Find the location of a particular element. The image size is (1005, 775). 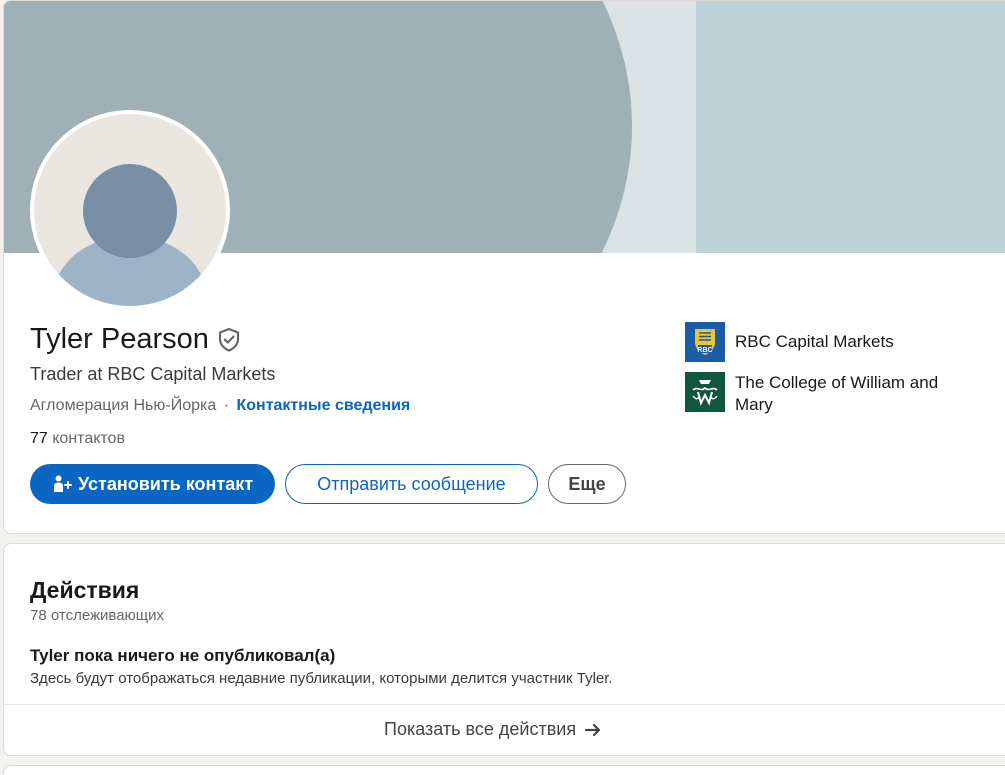

profile-name-row: Tyler Pearson is located at coordinates (135, 339).